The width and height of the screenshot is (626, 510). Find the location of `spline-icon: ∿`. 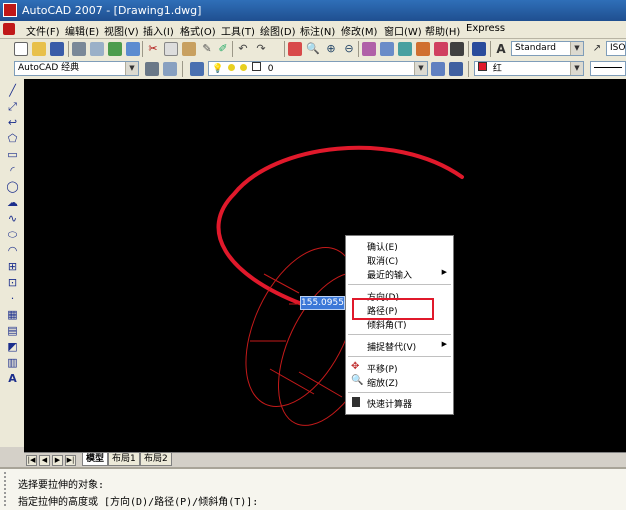

spline-icon: ∿ is located at coordinates (12, 219).